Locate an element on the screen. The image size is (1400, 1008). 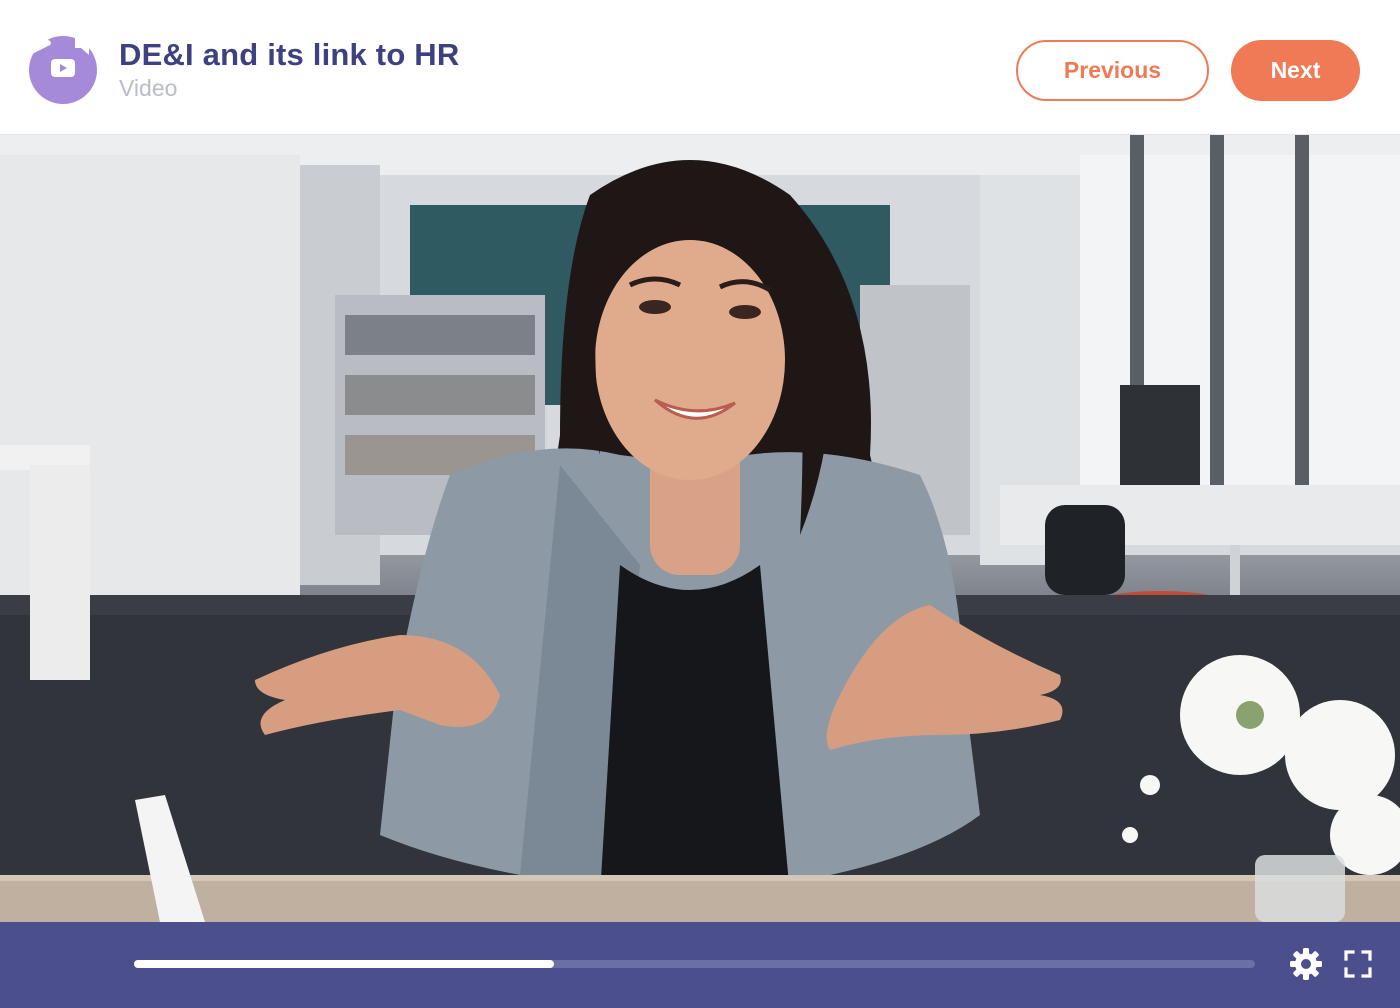
lesson-title-block: DE&I and its link to HR Video is located at coordinates (289, 69).